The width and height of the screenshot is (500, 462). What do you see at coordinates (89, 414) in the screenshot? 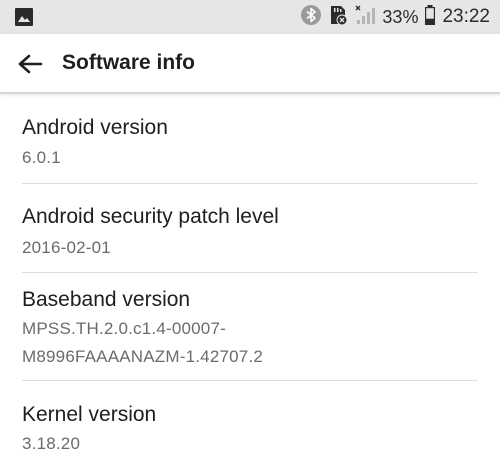
I see `item-title: Kernel version` at bounding box center [89, 414].